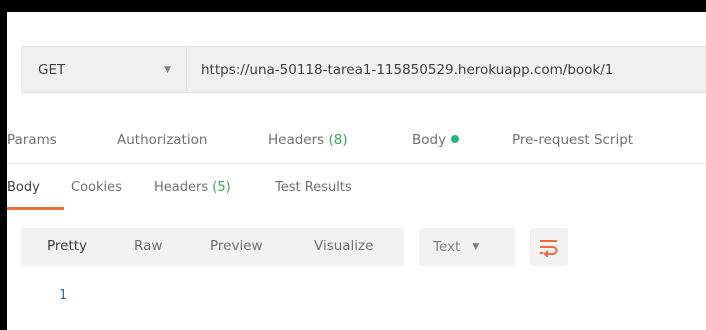 This screenshot has height=330, width=706. What do you see at coordinates (23, 187) in the screenshot?
I see `response-tab-body: Body` at bounding box center [23, 187].